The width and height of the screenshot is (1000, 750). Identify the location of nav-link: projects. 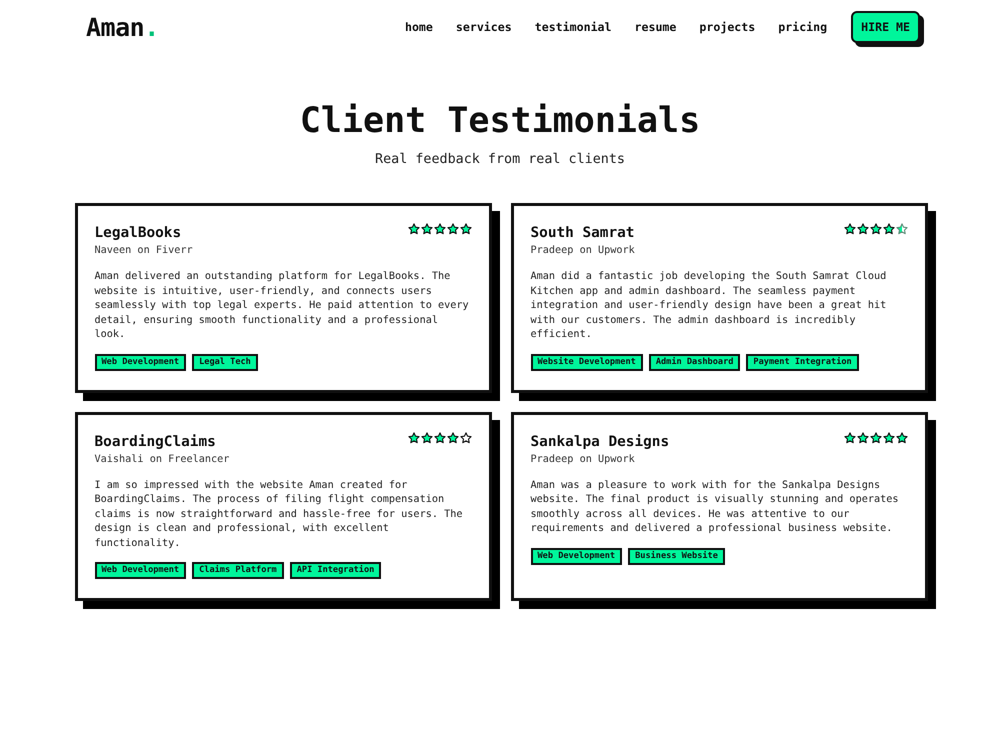
(727, 27).